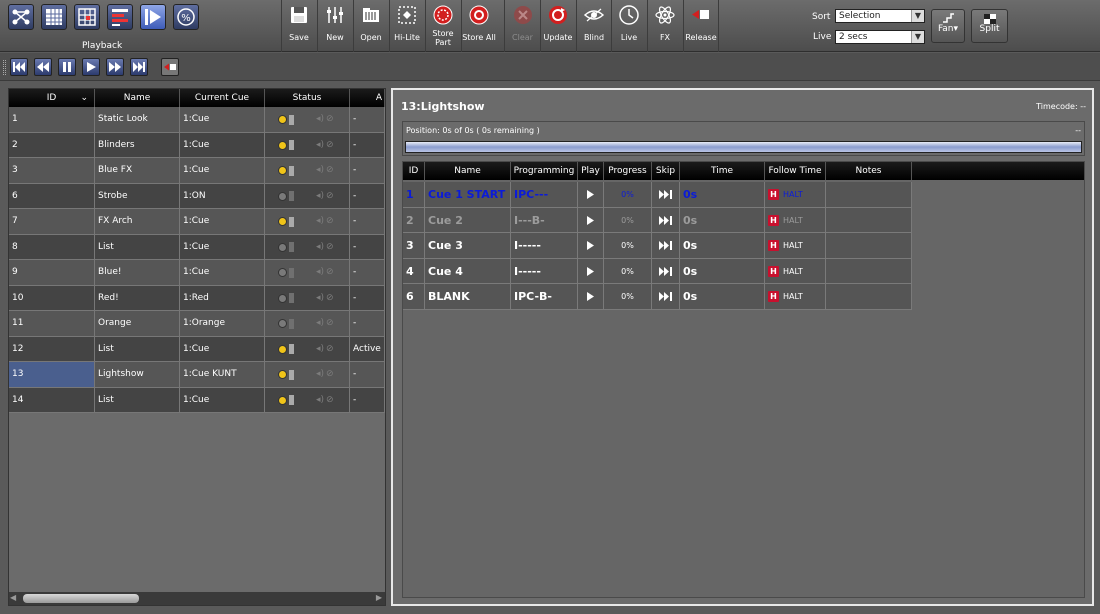 This screenshot has height=614, width=1100. What do you see at coordinates (442, 26) in the screenshot?
I see `store-part-button: Store Part` at bounding box center [442, 26].